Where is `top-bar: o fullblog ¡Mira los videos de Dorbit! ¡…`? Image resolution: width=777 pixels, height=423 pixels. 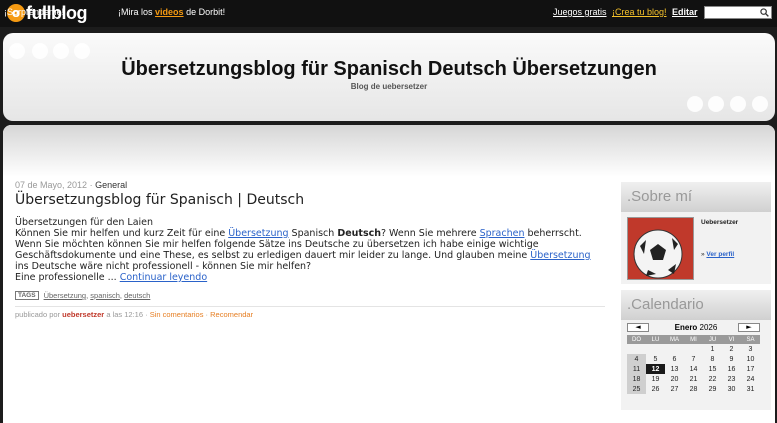 top-bar: o fullblog ¡Mira los videos de Dorbit! ¡… is located at coordinates (388, 13).